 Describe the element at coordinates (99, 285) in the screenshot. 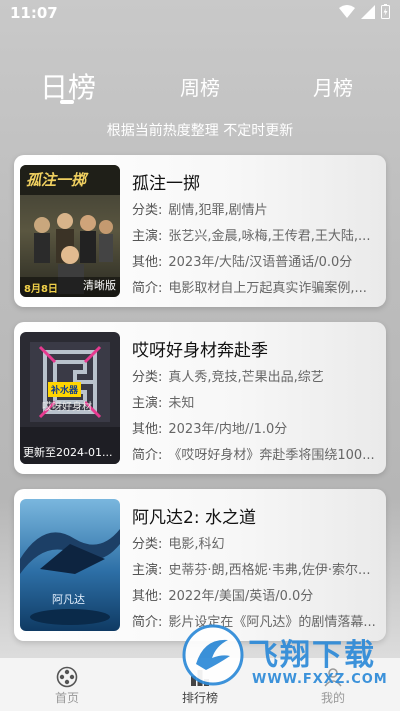

I see `poster-badge: 清晰版` at that location.